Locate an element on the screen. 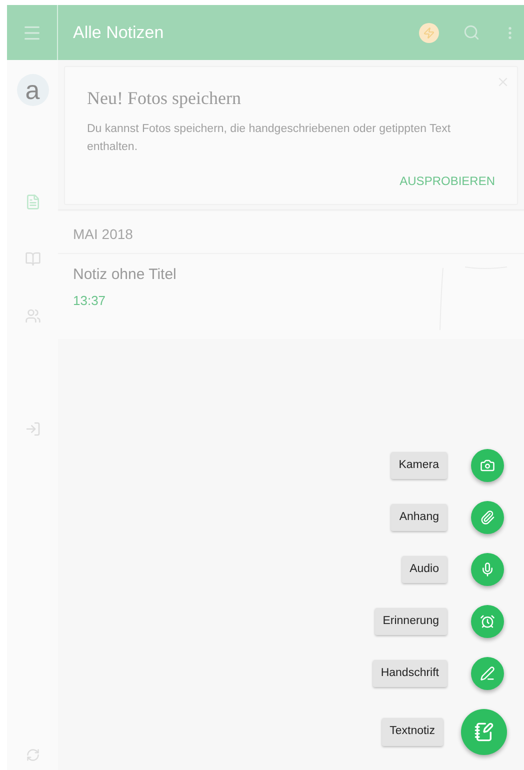  account-avatar: a is located at coordinates (32, 90).